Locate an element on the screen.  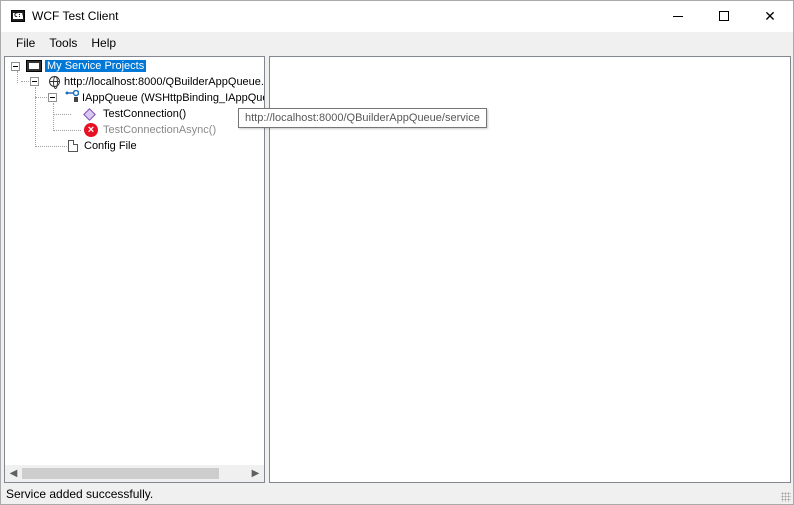
horizontal-scrollbar: ◀ ▶ is located at coordinates (134, 473).